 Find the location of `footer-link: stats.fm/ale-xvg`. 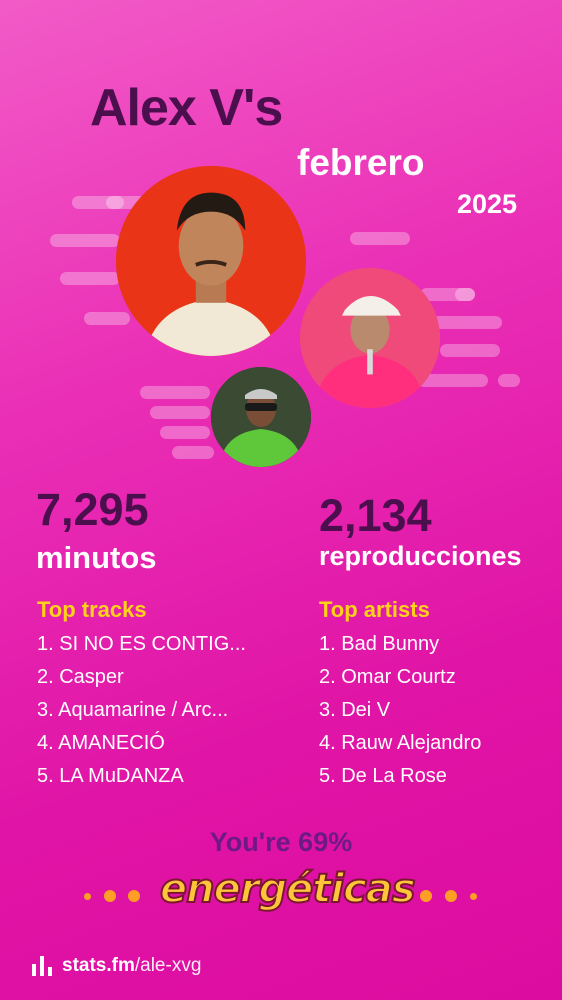

footer-link: stats.fm/ale-xvg is located at coordinates (131, 966).